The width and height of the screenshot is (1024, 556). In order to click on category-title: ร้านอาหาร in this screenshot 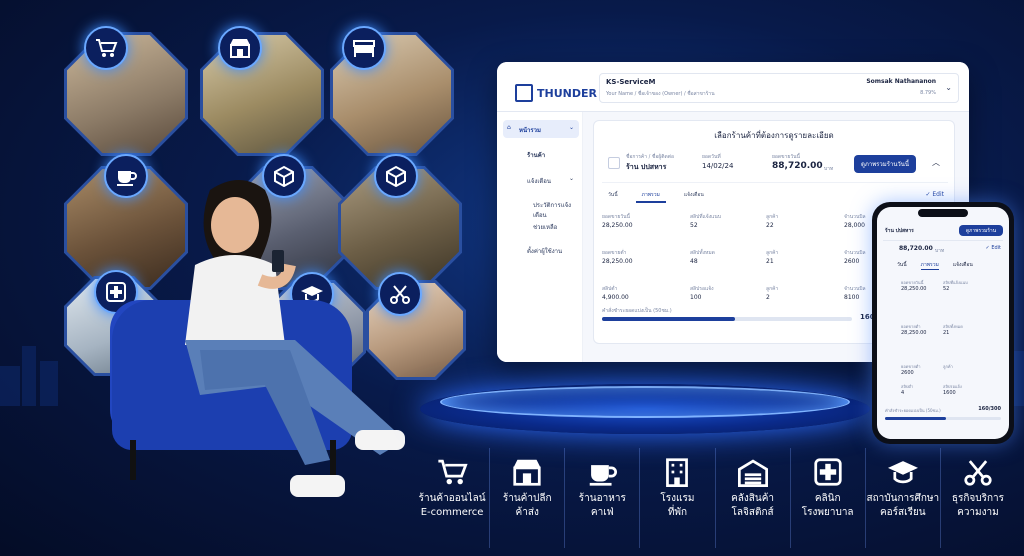, I will do `click(602, 498)`.